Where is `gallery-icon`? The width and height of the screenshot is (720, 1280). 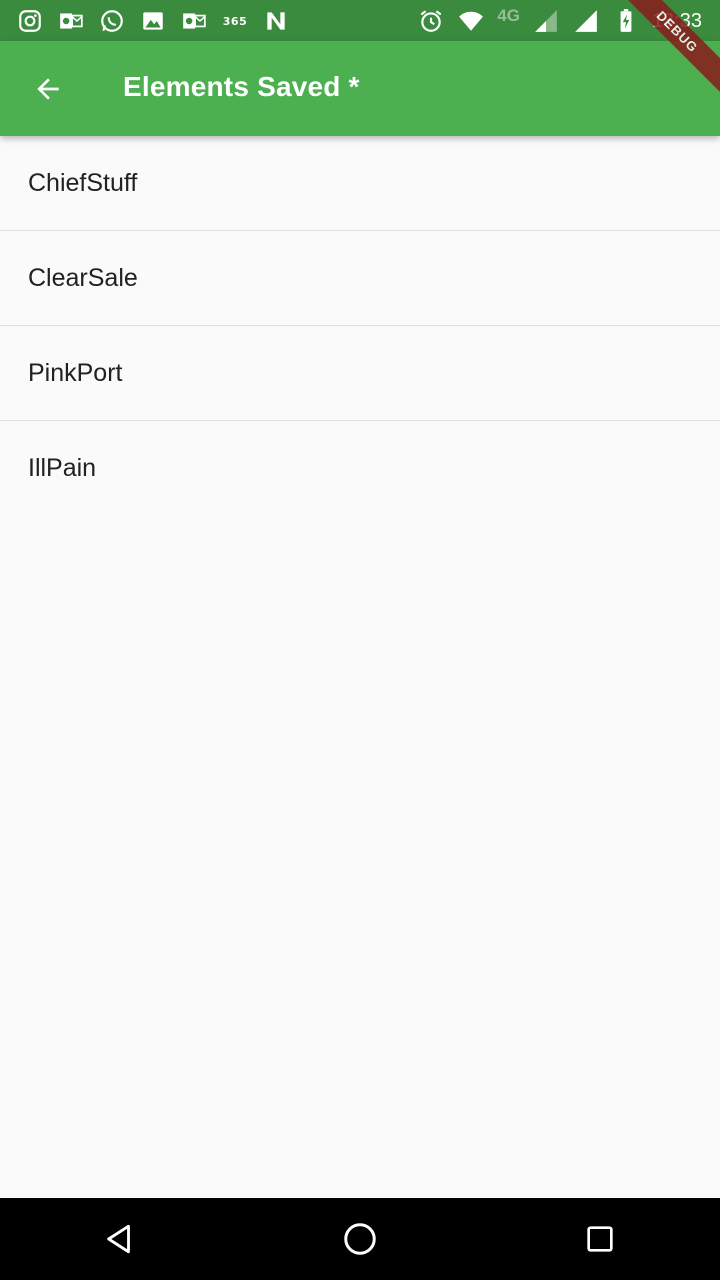
gallery-icon is located at coordinates (153, 21).